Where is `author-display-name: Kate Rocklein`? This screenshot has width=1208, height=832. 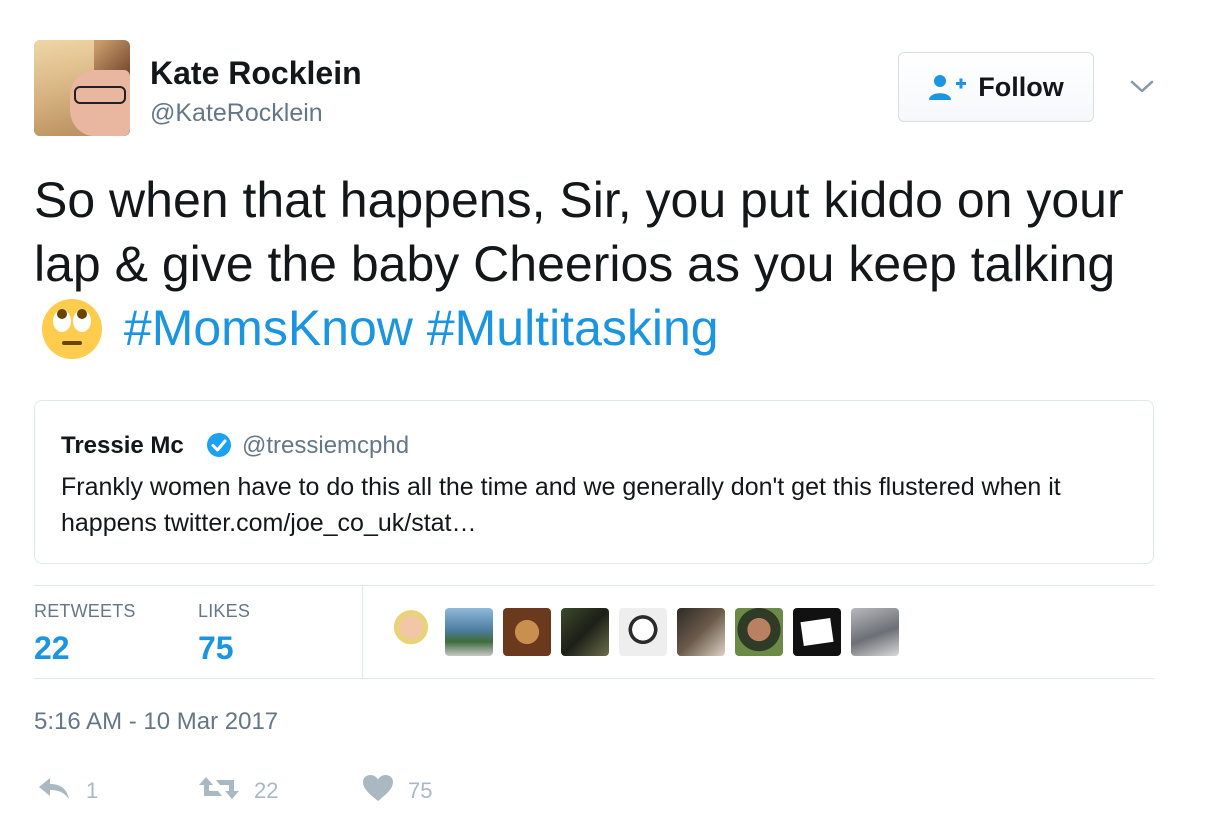 author-display-name: Kate Rocklein is located at coordinates (256, 73).